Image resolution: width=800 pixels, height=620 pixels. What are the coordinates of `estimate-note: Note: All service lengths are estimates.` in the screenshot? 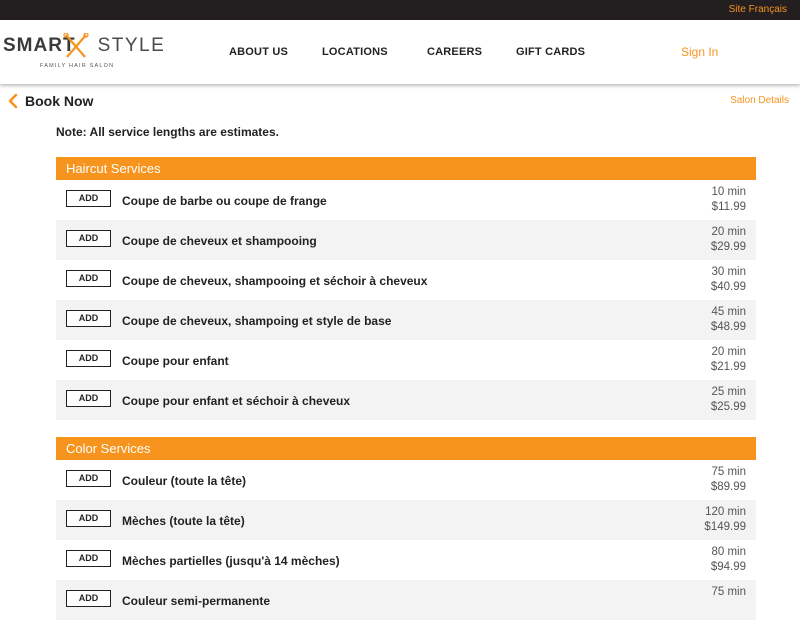 It's located at (167, 132).